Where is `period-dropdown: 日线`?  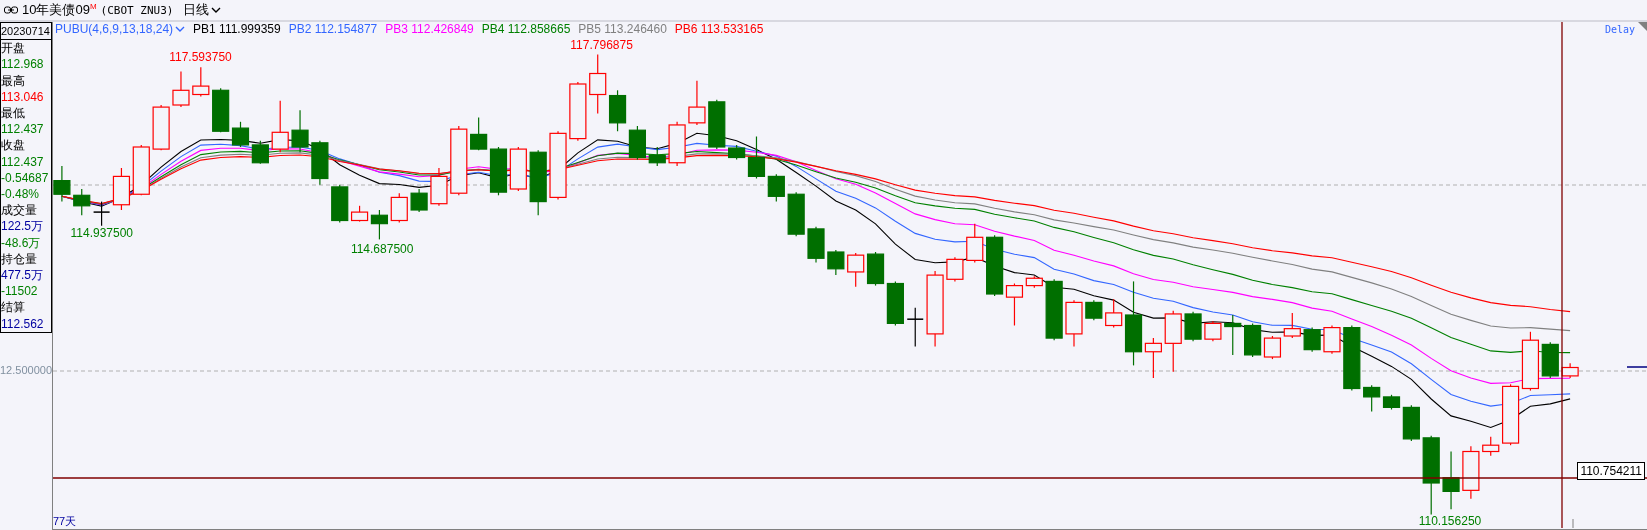
period-dropdown: 日线 is located at coordinates (202, 10).